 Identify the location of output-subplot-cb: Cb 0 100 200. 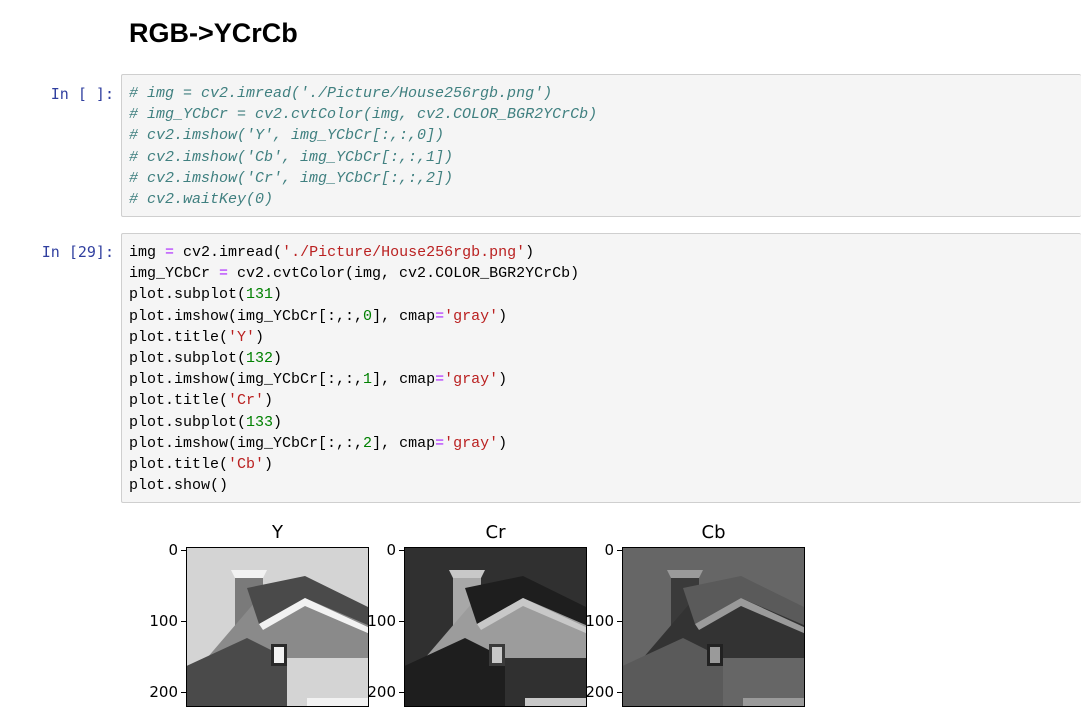
(696, 613).